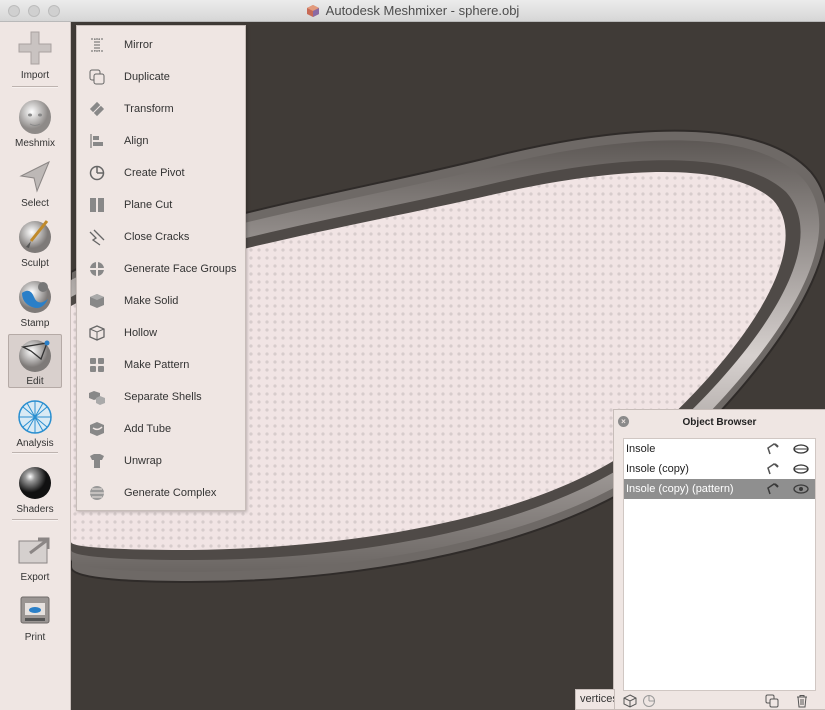 The image size is (825, 710). Describe the element at coordinates (35, 550) in the screenshot. I see `export-icon` at that location.